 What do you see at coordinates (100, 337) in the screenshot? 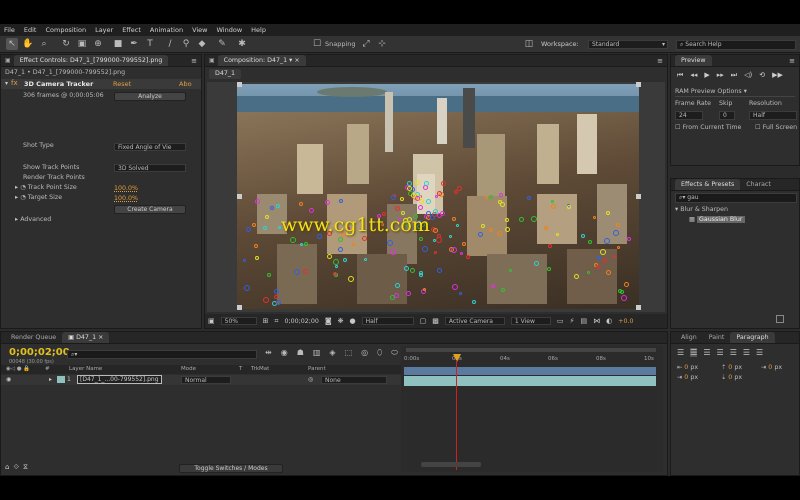
I see `close-icon: ×` at bounding box center [100, 337].